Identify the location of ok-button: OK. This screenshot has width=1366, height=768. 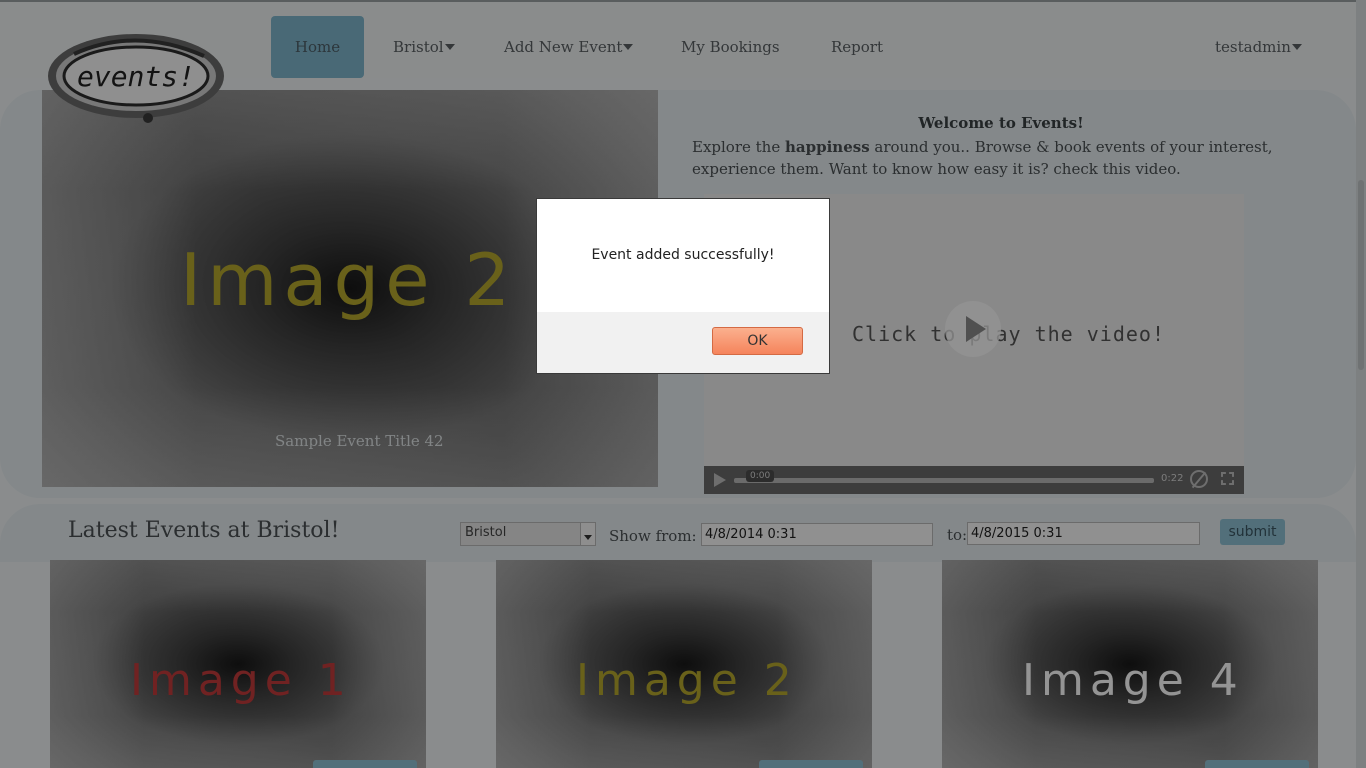
(757, 341).